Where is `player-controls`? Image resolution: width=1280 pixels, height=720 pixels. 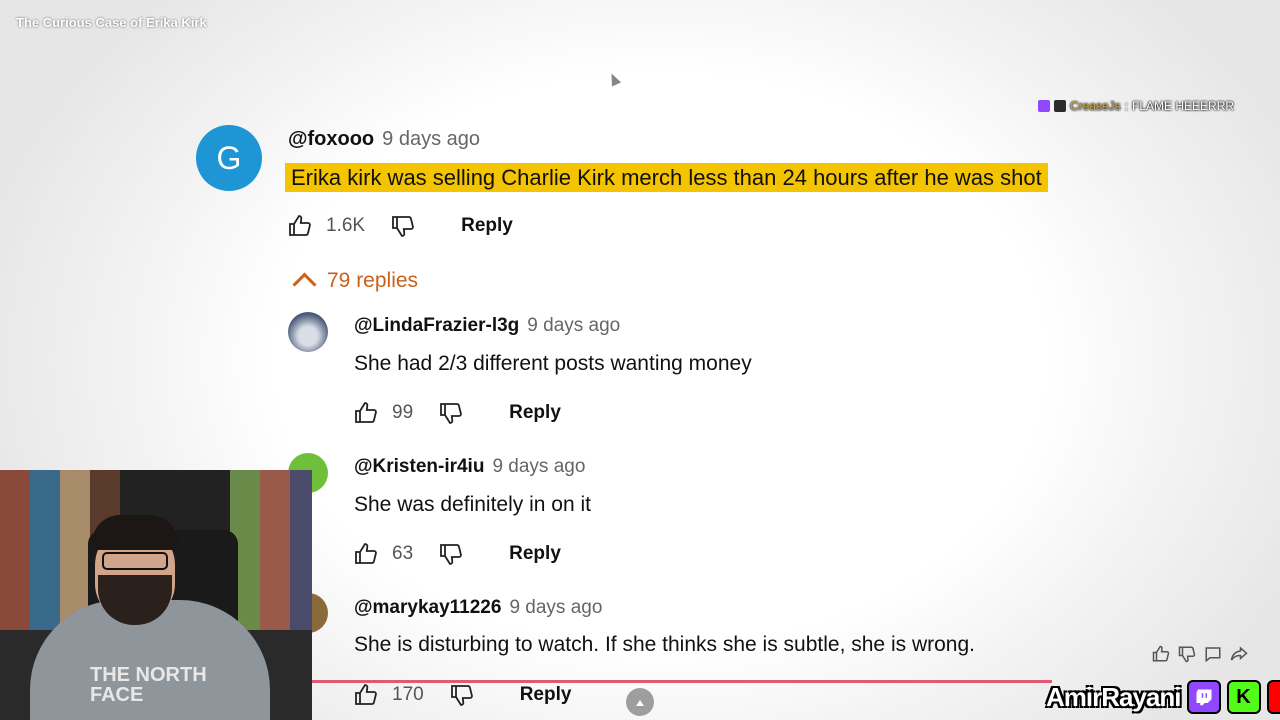
player-controls is located at coordinates (1211, 654).